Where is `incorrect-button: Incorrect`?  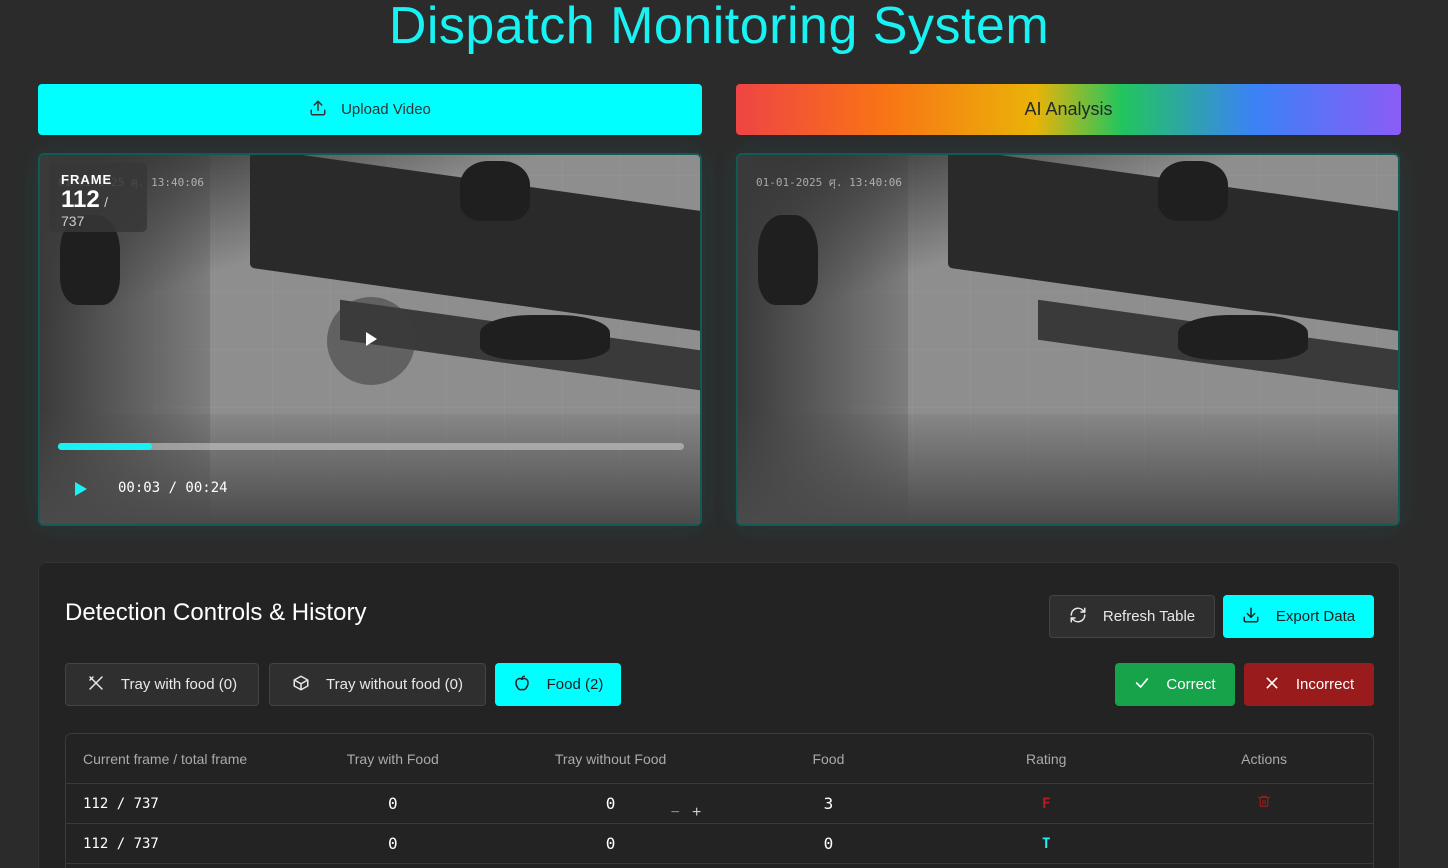
incorrect-button: Incorrect is located at coordinates (1309, 684).